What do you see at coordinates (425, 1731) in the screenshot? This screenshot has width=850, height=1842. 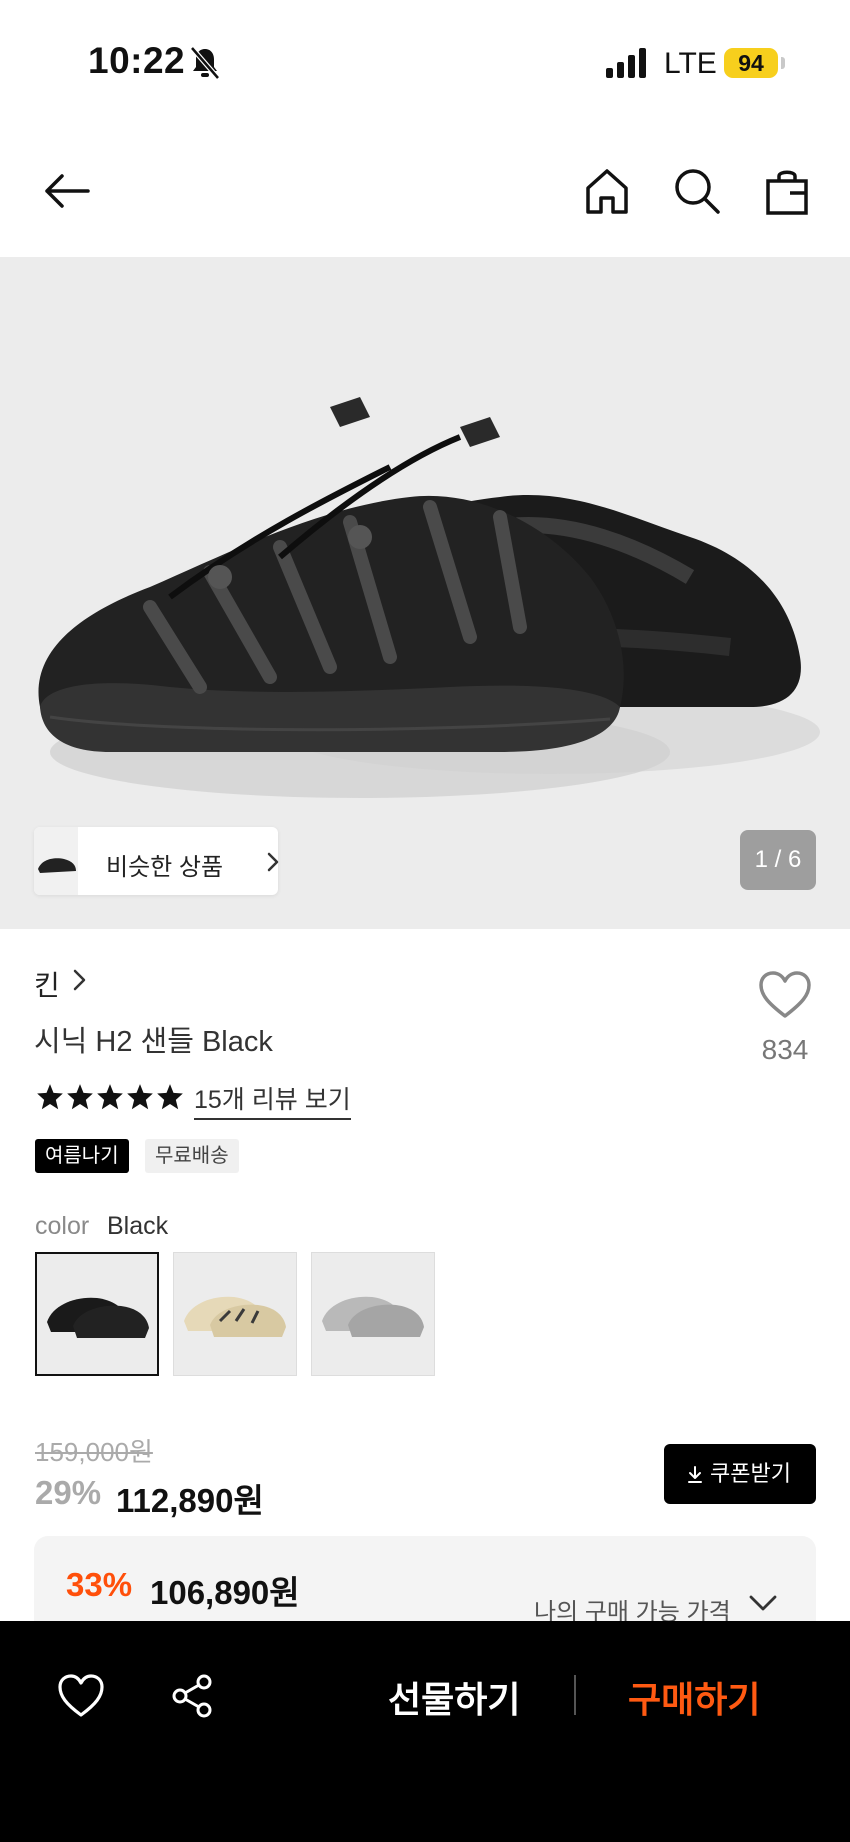 I see `bottom-action-bar: 선물하기 구매하기` at bounding box center [425, 1731].